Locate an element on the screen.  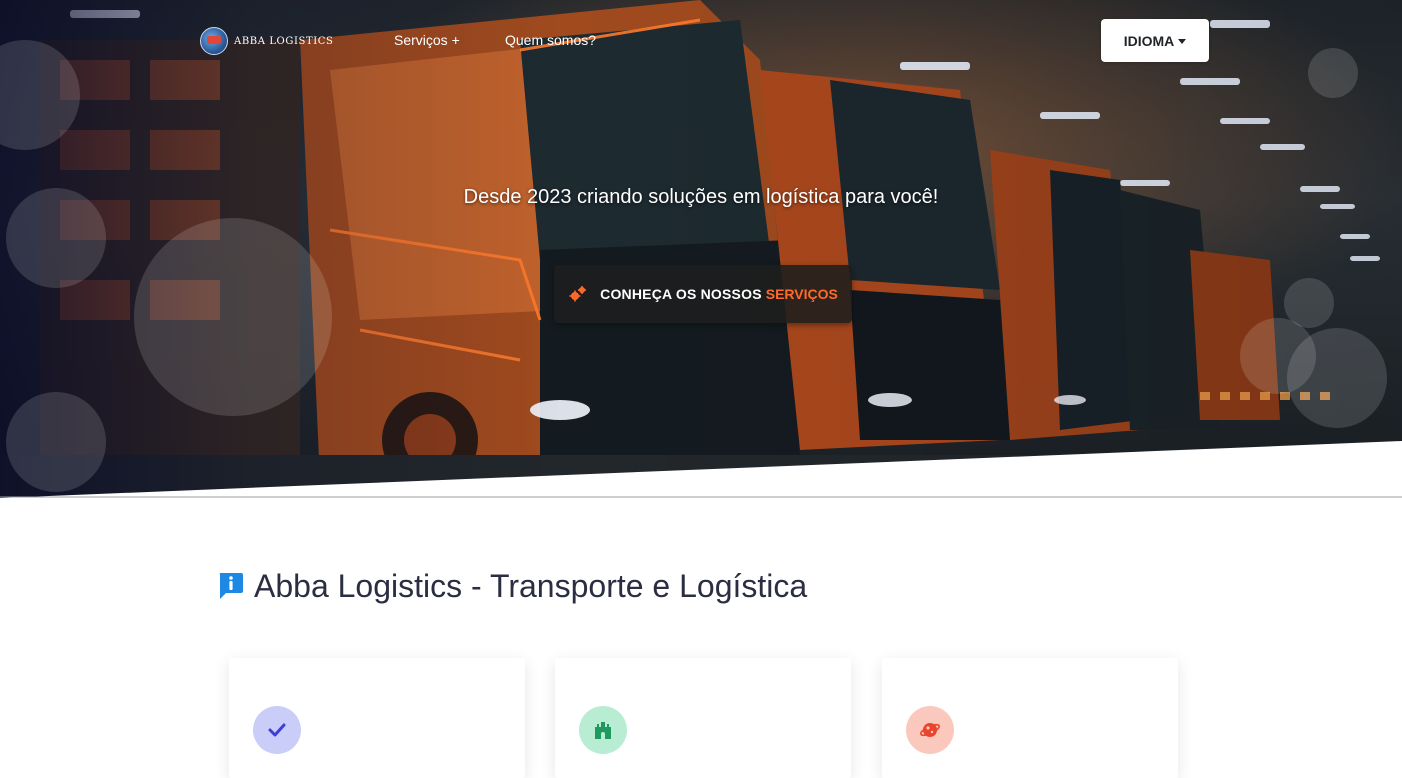
brand-name: ABBA LOGISTICS is located at coordinates (284, 41).